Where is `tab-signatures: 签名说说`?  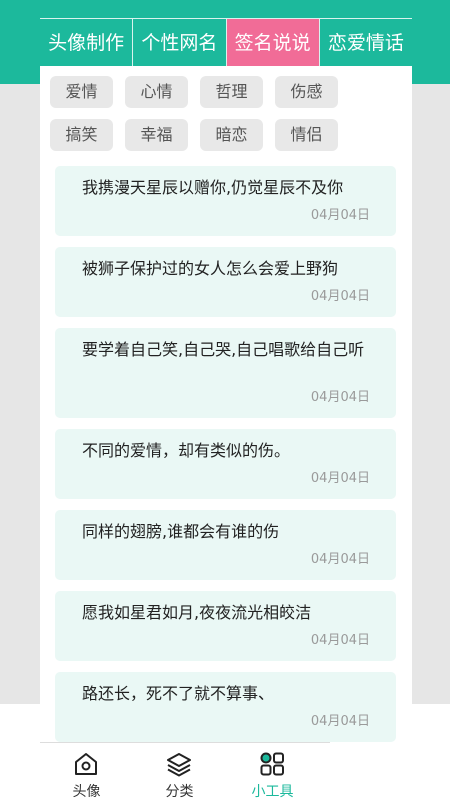 tab-signatures: 签名说说 is located at coordinates (272, 42).